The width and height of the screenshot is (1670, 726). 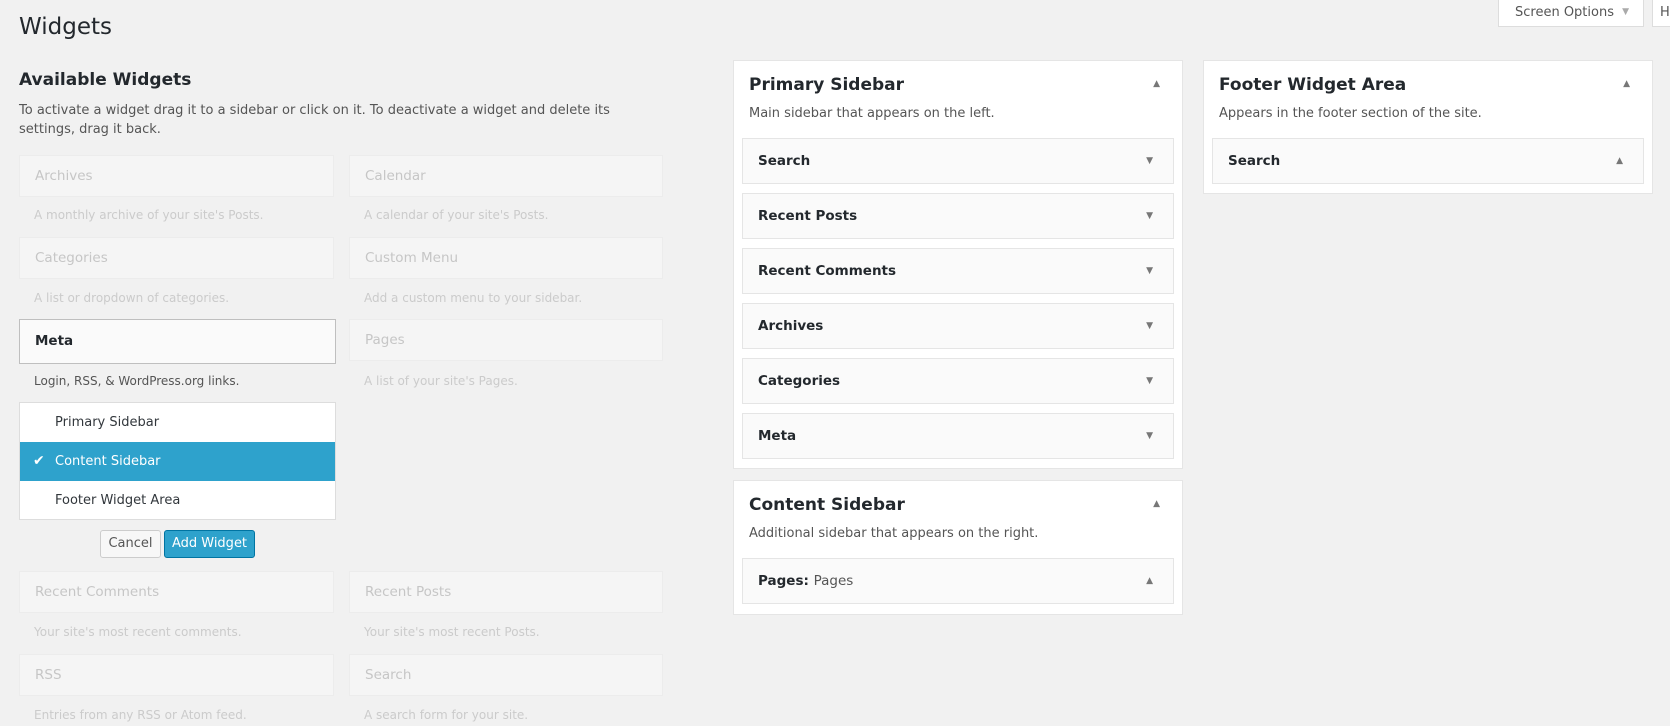 What do you see at coordinates (506, 340) in the screenshot?
I see `widget-pages: Pages` at bounding box center [506, 340].